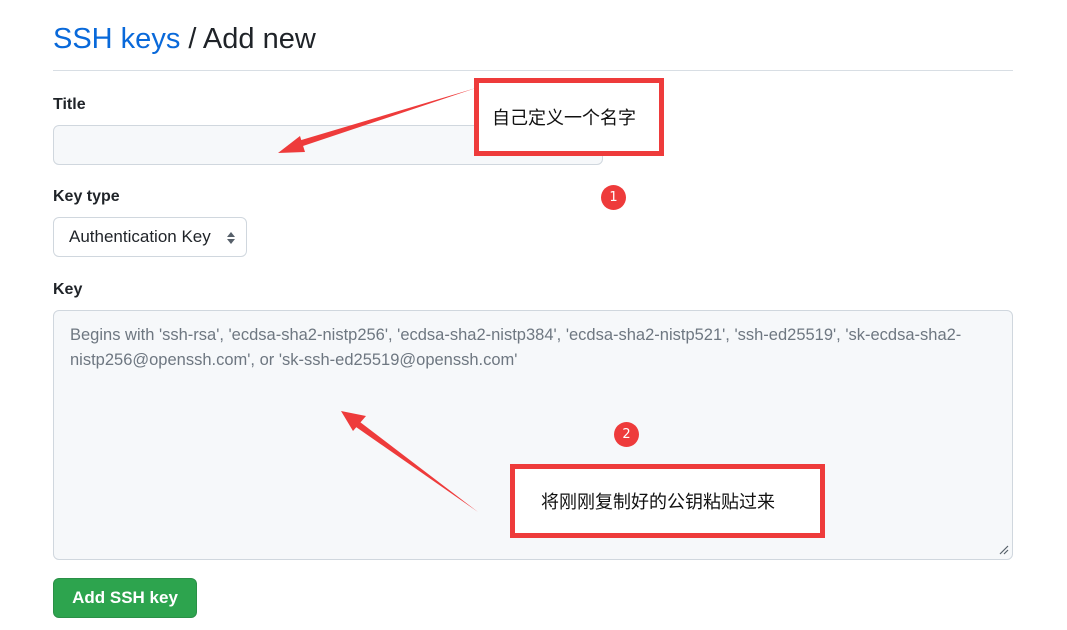  Describe the element at coordinates (69, 104) in the screenshot. I see `title-label: Title` at that location.